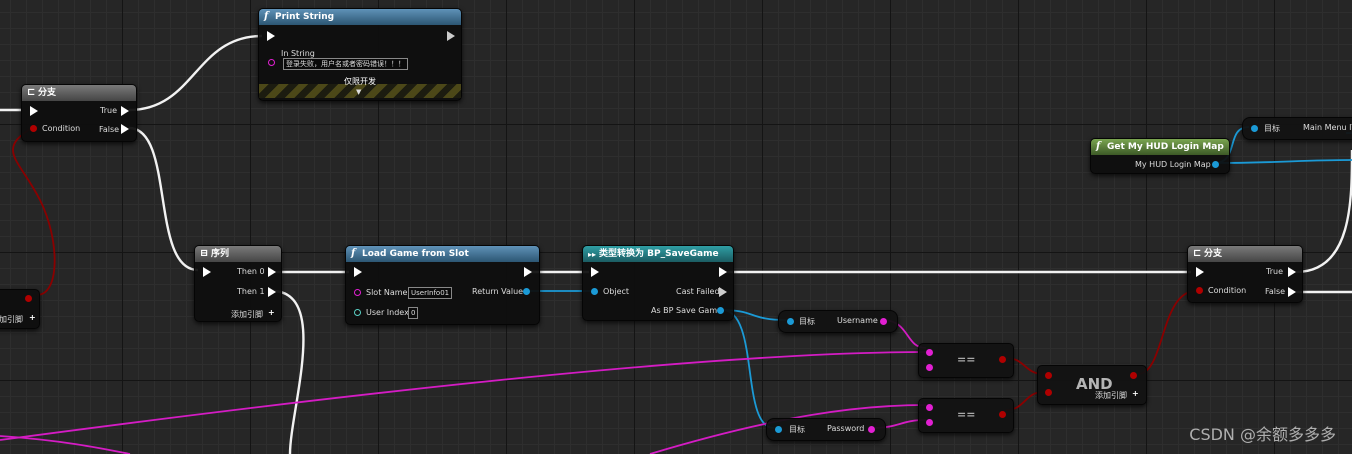  I want to click on and-boolean-node: AND 添加引脚 +, so click(1092, 385).